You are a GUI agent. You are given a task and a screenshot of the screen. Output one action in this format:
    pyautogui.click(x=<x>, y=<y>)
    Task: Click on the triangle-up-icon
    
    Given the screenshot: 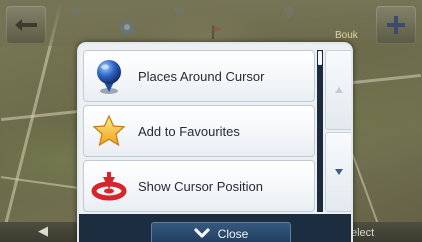 What is the action you would take?
    pyautogui.click(x=339, y=90)
    